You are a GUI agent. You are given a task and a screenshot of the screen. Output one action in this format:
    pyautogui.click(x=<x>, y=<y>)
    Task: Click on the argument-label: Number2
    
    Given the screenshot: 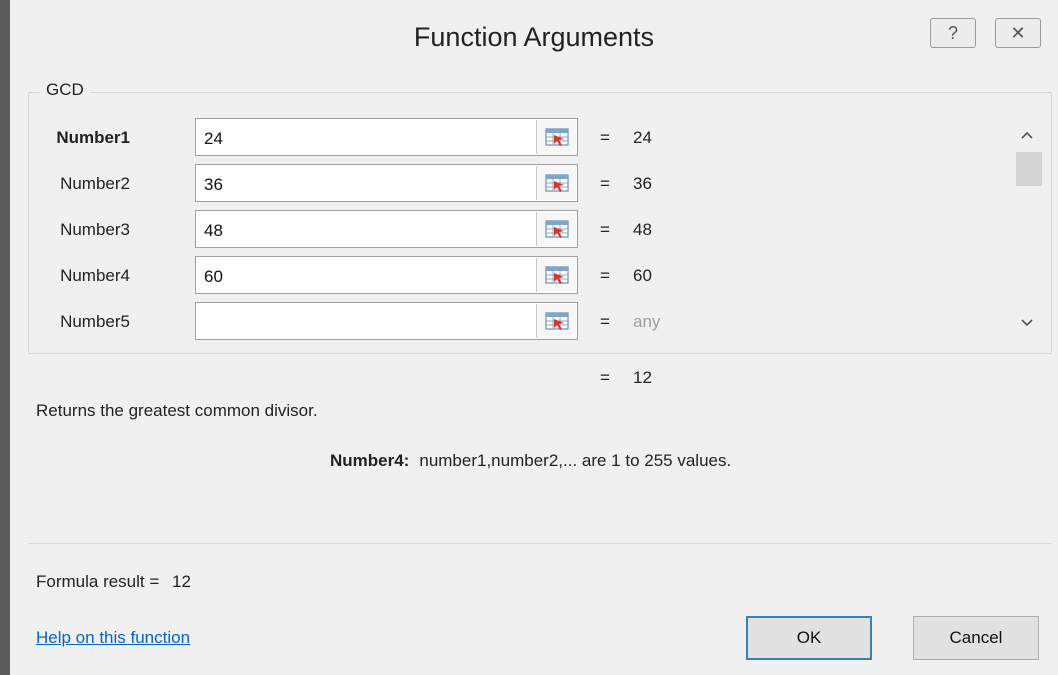 What is the action you would take?
    pyautogui.click(x=95, y=183)
    